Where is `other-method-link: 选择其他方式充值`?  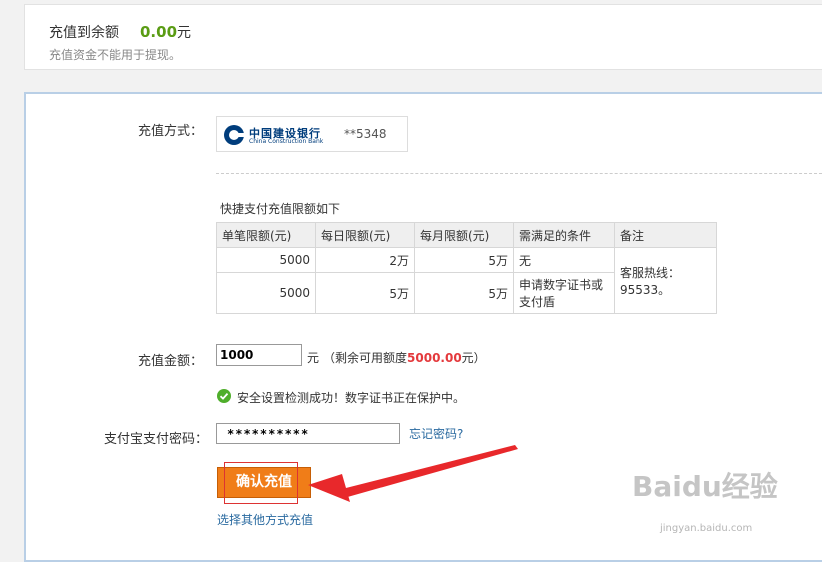
other-method-link: 选择其他方式充值 is located at coordinates (265, 519).